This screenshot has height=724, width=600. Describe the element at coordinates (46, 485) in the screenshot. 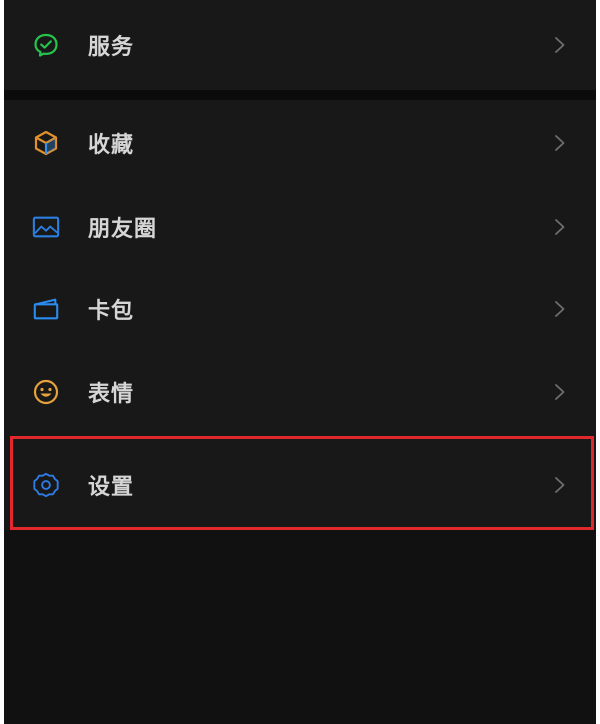

I see `gear-icon` at that location.